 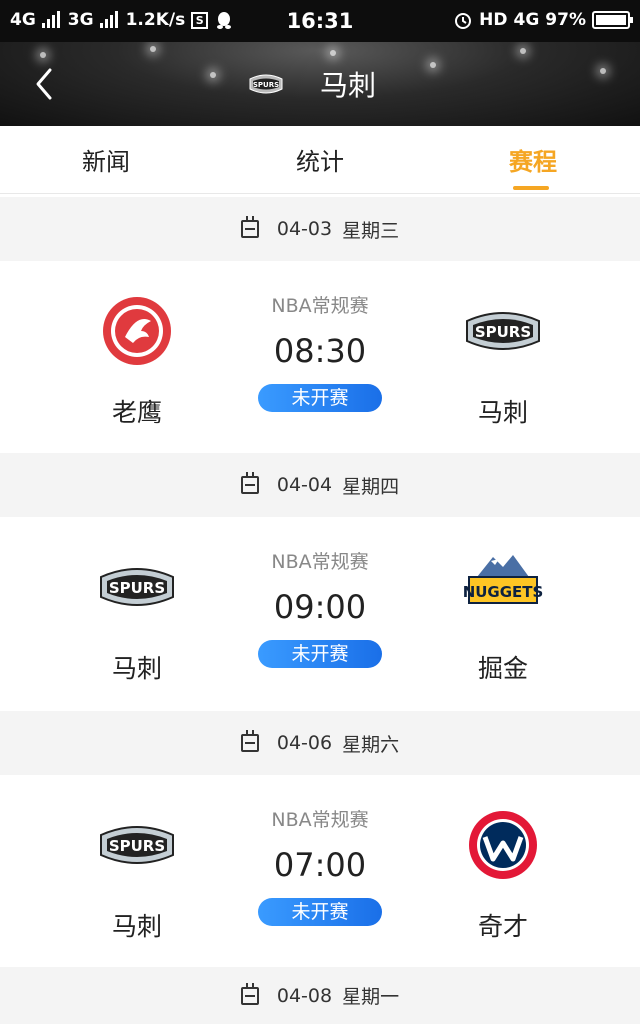 I want to click on network-label: 4G, so click(x=526, y=20).